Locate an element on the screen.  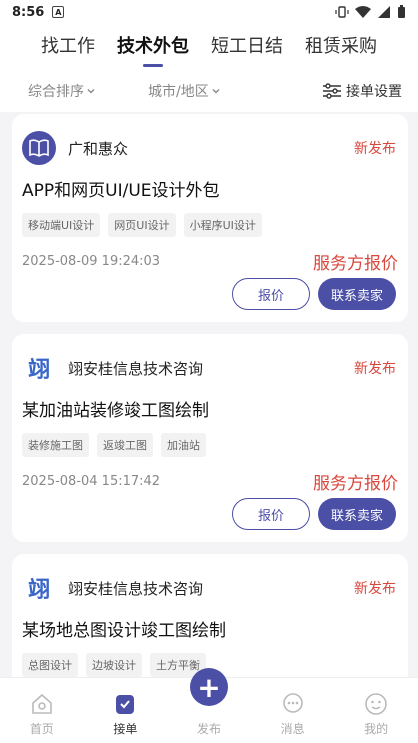
tab-short-term-work: 短工日结 is located at coordinates (247, 45).